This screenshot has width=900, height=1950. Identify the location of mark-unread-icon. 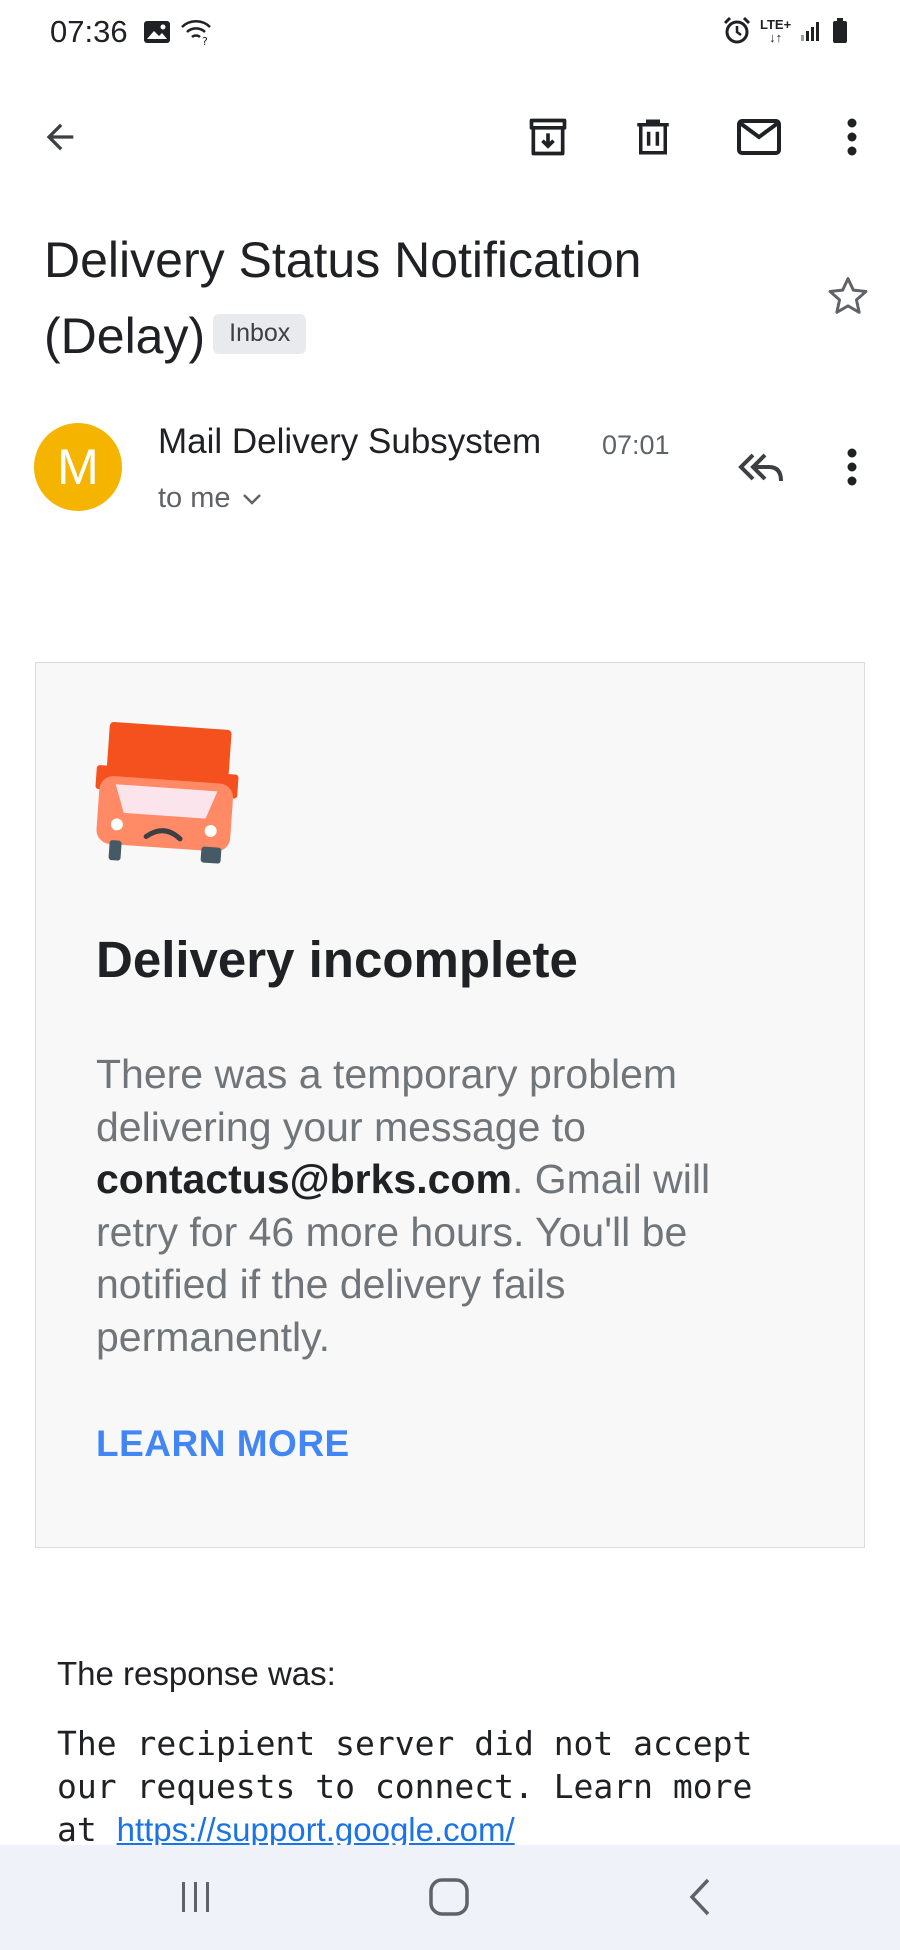
(759, 137).